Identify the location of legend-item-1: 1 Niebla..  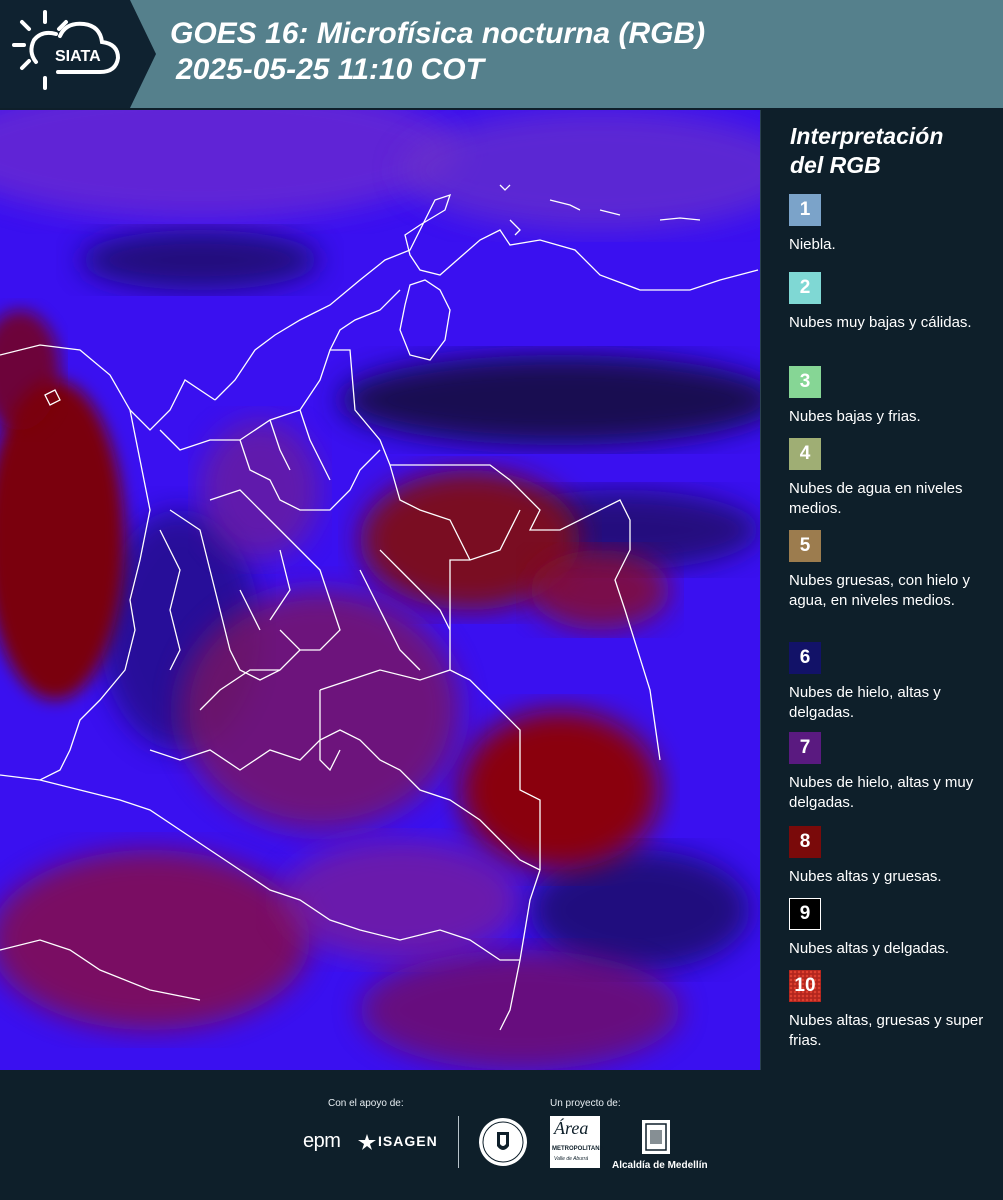
(892, 224).